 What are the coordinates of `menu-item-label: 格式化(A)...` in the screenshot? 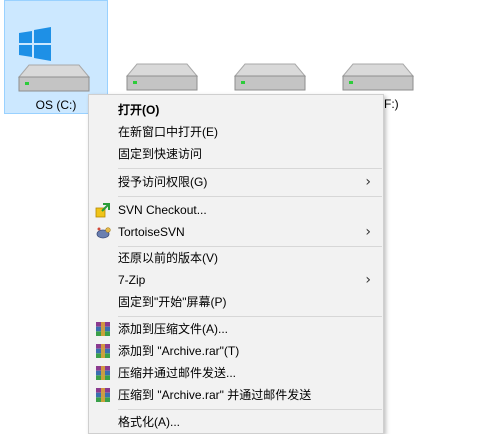 It's located at (149, 422).